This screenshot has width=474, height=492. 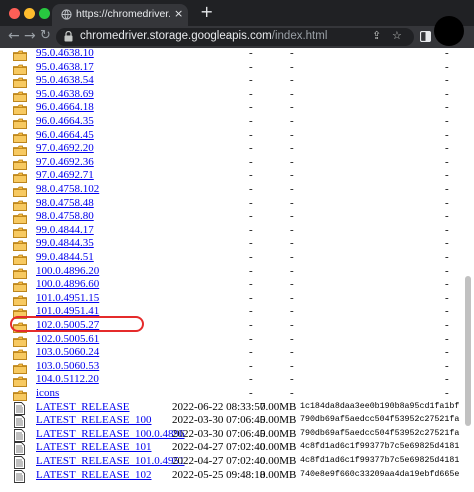 I want to click on entry-link: 95.0.4638.69, so click(x=65, y=94).